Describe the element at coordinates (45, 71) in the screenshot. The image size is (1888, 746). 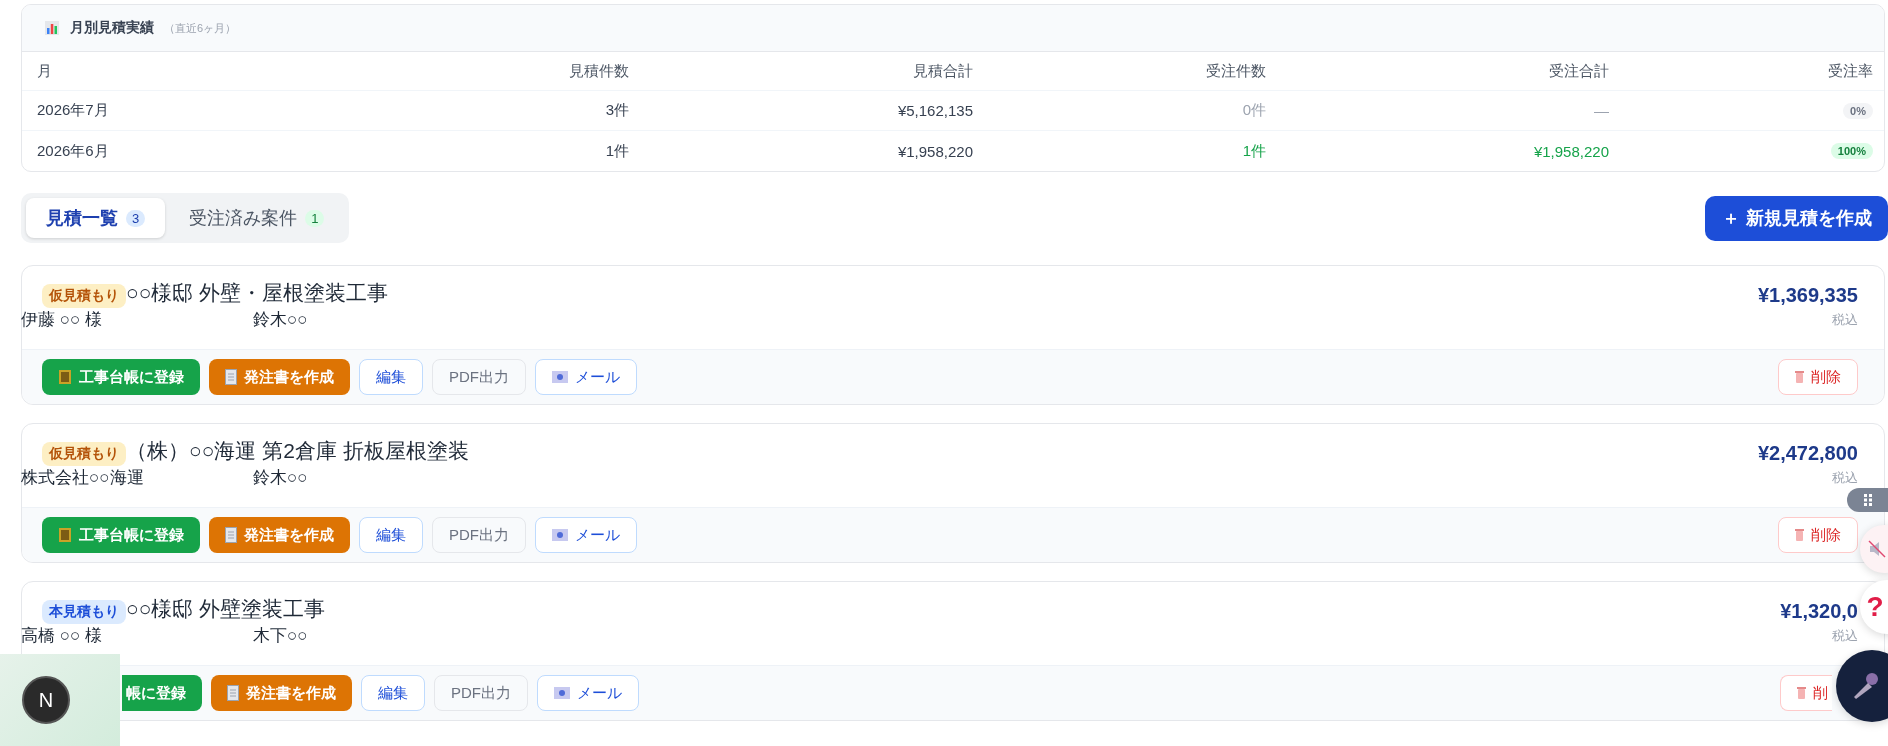
I see `column-header: 月` at that location.